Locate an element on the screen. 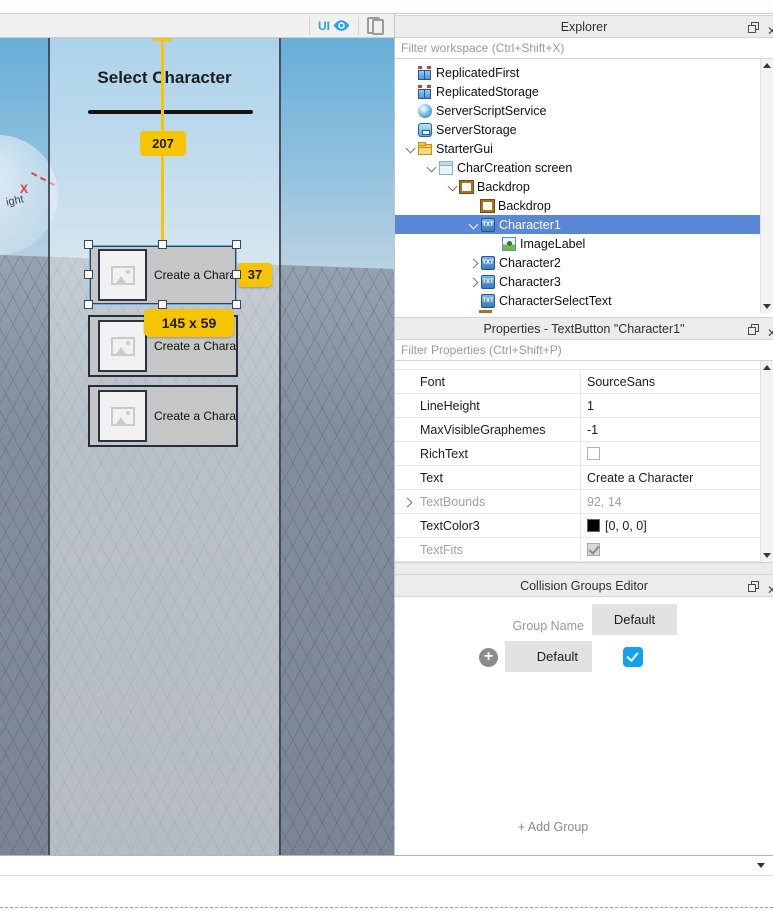 This screenshot has width=773, height=911. property-name: TextBounds is located at coordinates (487, 501).